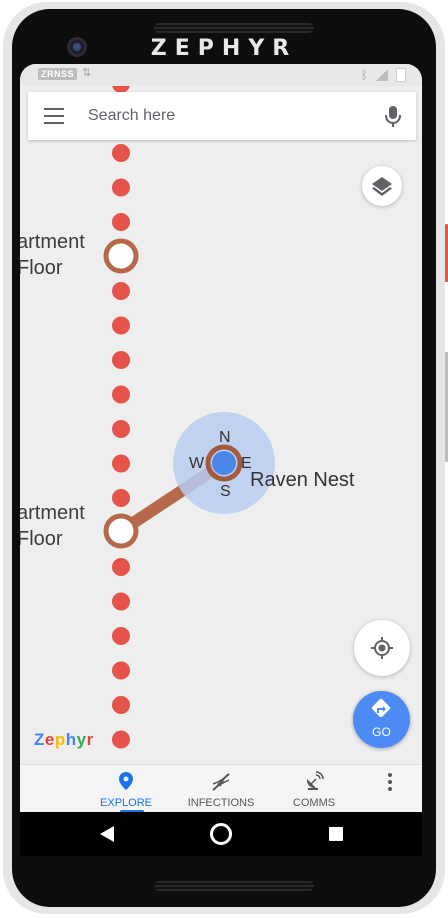  I want to click on tab-infections-label: INFECTIONS, so click(221, 803).